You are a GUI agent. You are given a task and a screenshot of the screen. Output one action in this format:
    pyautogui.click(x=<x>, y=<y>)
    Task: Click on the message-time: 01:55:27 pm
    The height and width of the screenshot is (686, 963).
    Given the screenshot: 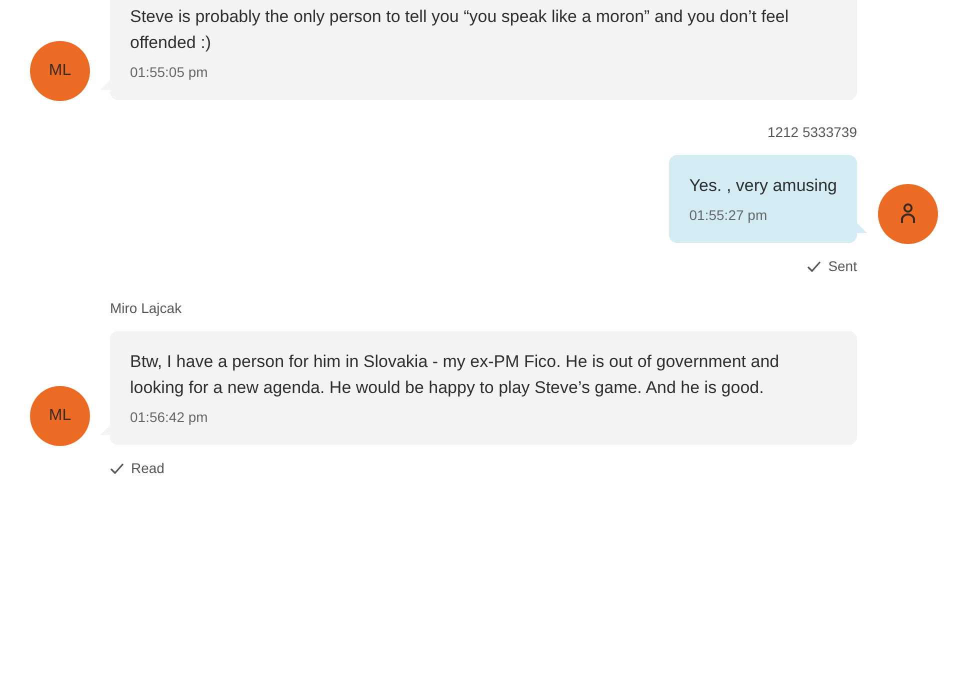 What is the action you would take?
    pyautogui.click(x=728, y=215)
    